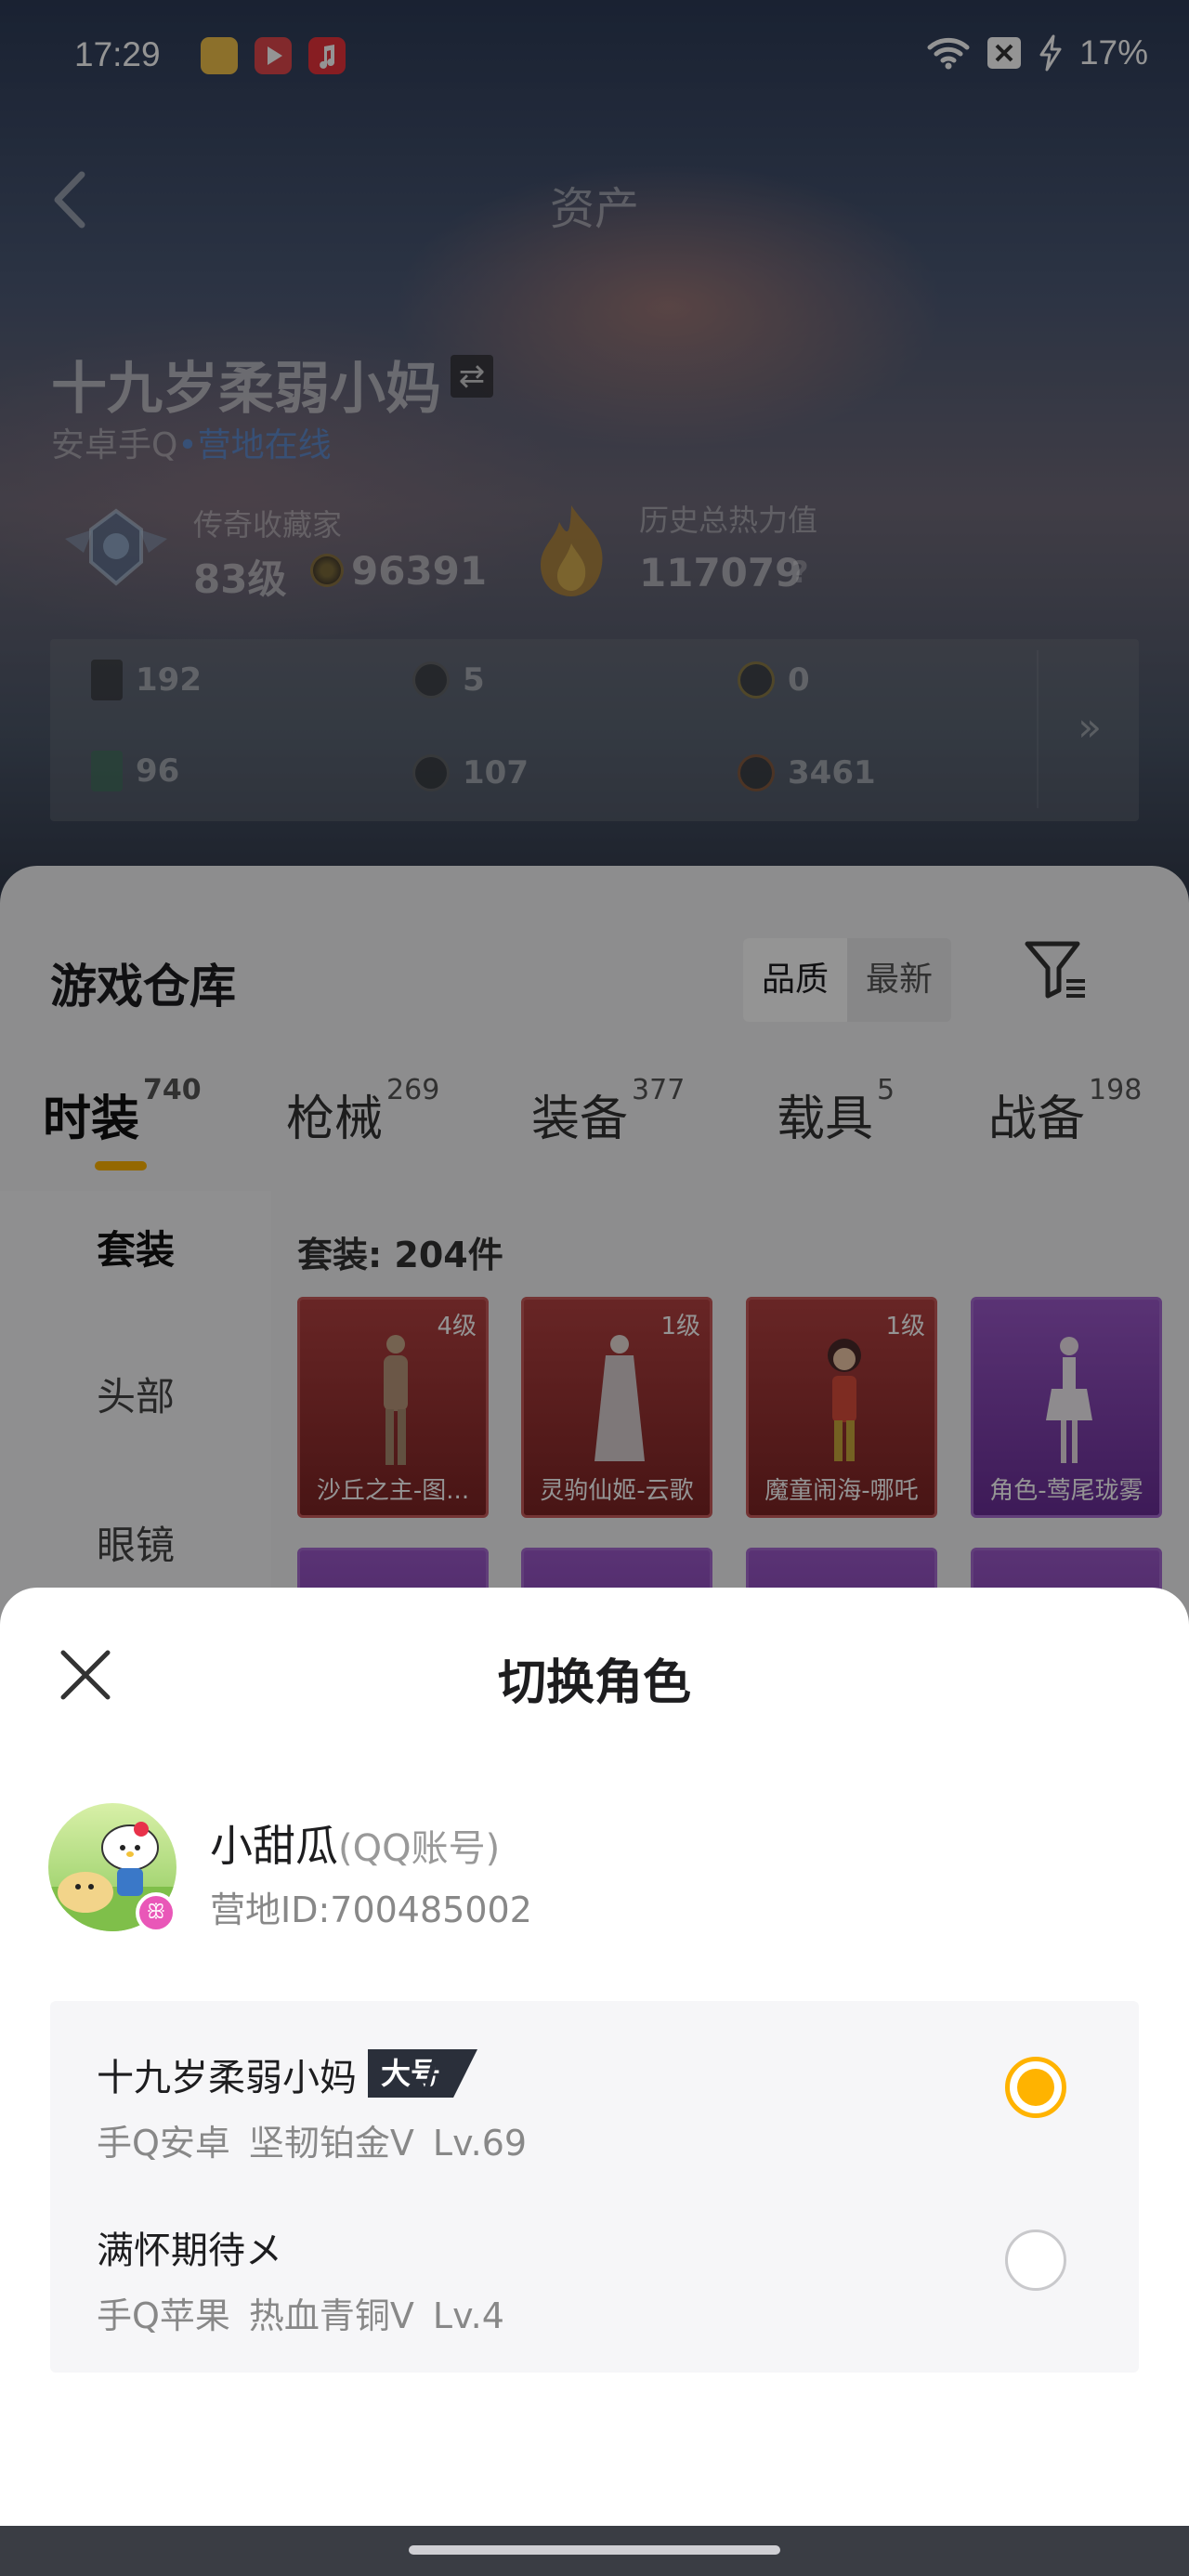 Image resolution: width=1189 pixels, height=2576 pixels. What do you see at coordinates (156, 1912) in the screenshot?
I see `qq-badge-icon: ꕥ` at bounding box center [156, 1912].